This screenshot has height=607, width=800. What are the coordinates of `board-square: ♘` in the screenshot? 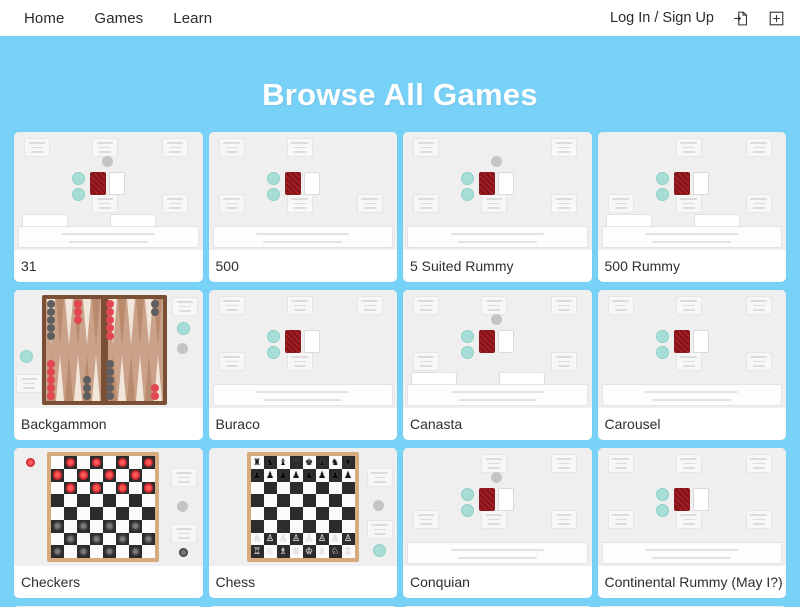 It's located at (270, 551).